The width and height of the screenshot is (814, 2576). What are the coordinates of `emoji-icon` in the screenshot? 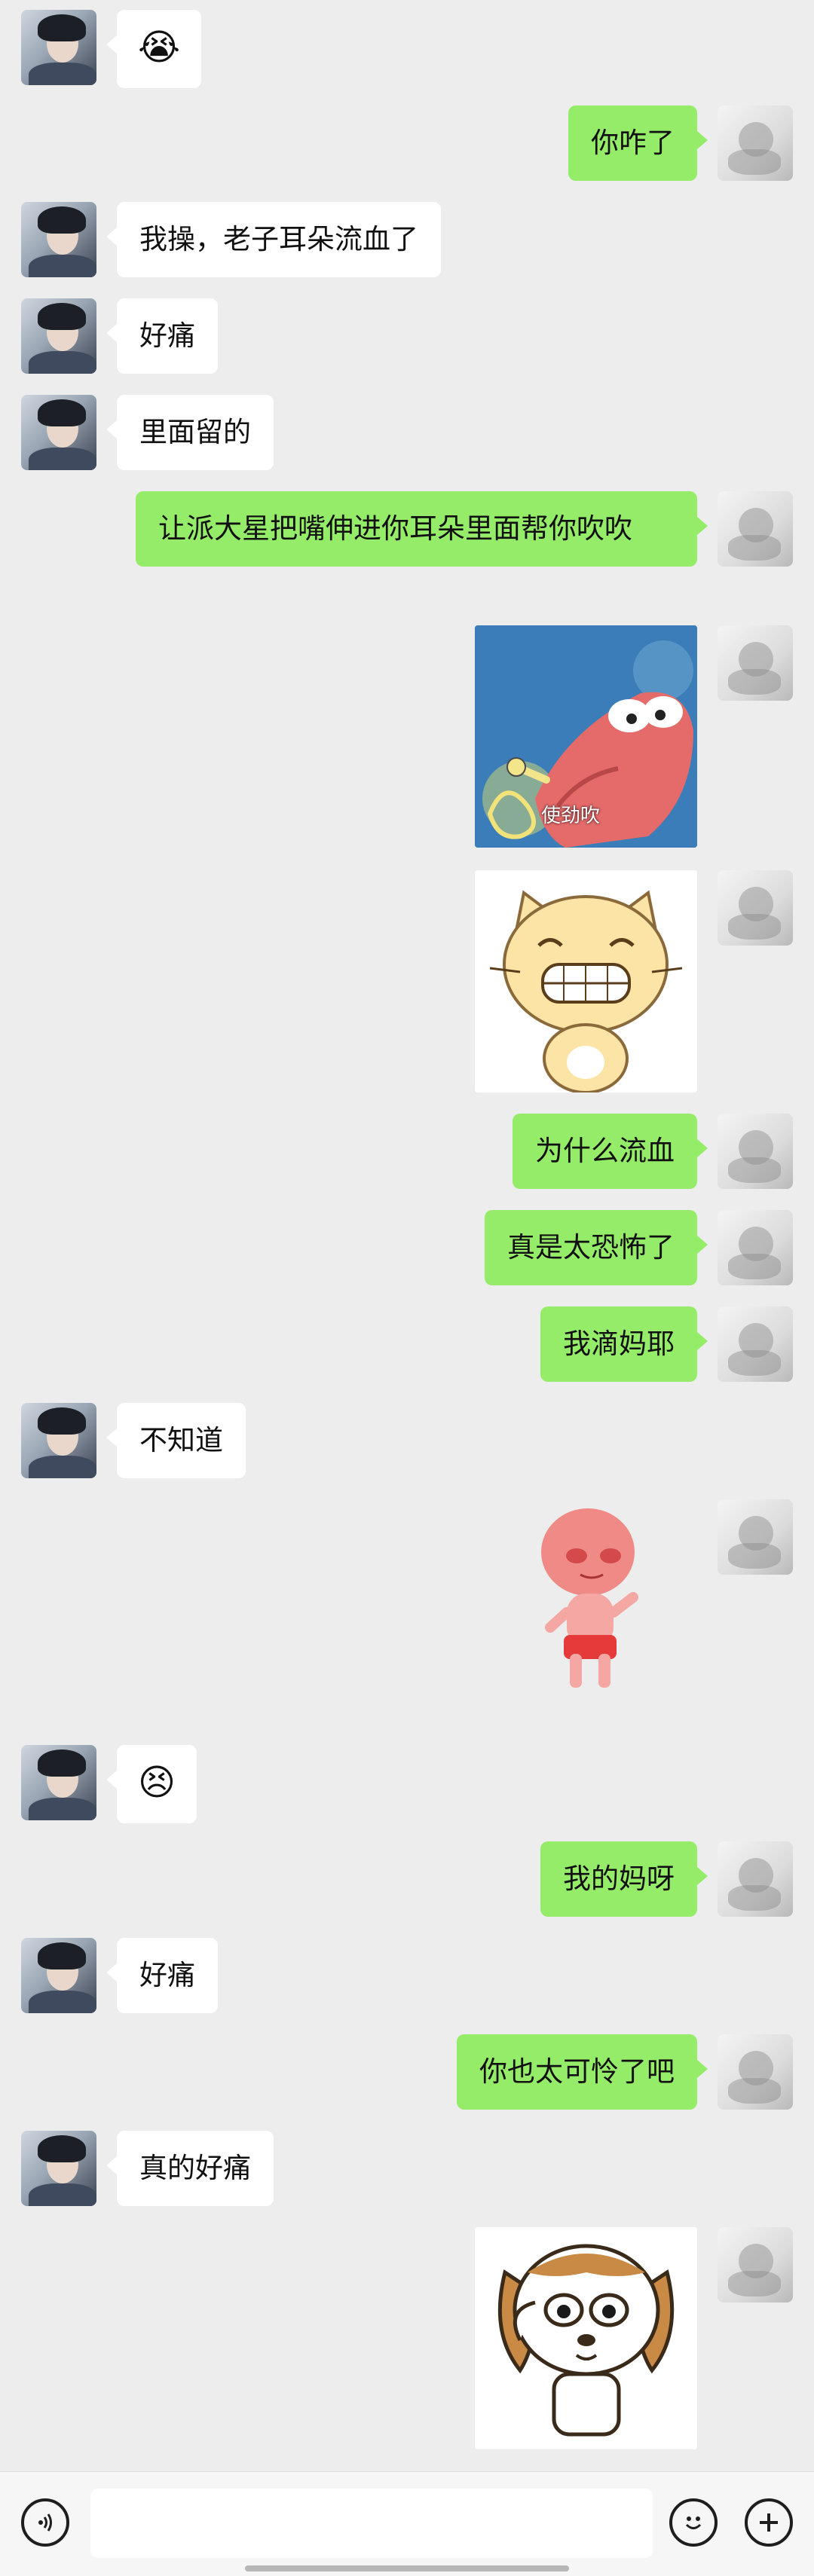 It's located at (693, 2522).